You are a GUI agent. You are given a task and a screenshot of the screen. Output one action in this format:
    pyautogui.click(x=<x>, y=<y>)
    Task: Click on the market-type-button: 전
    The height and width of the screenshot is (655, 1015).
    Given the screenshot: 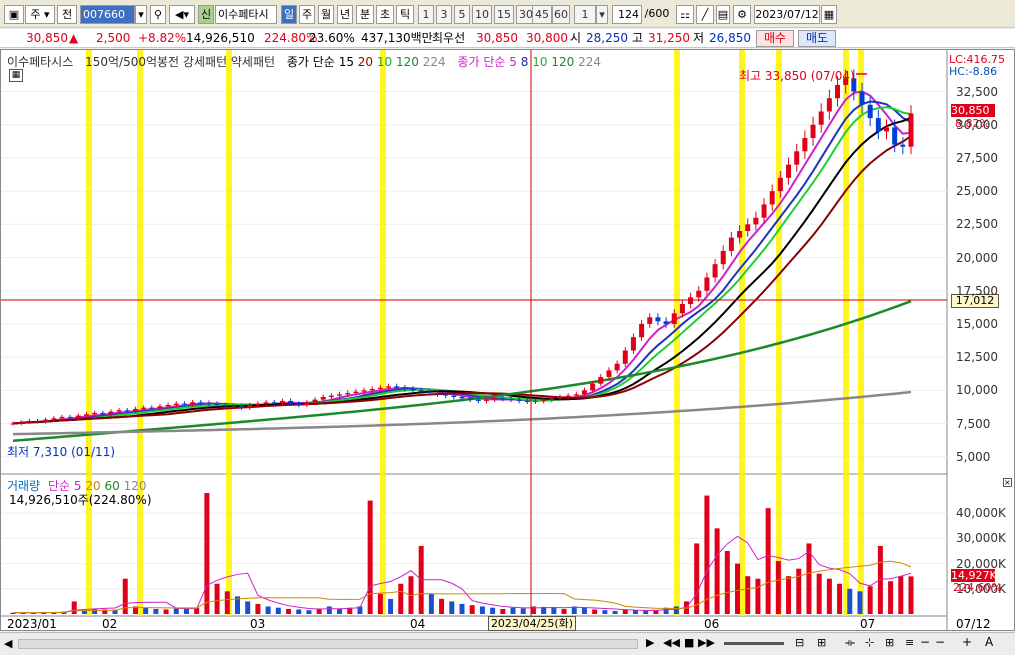 What is the action you would take?
    pyautogui.click(x=67, y=14)
    